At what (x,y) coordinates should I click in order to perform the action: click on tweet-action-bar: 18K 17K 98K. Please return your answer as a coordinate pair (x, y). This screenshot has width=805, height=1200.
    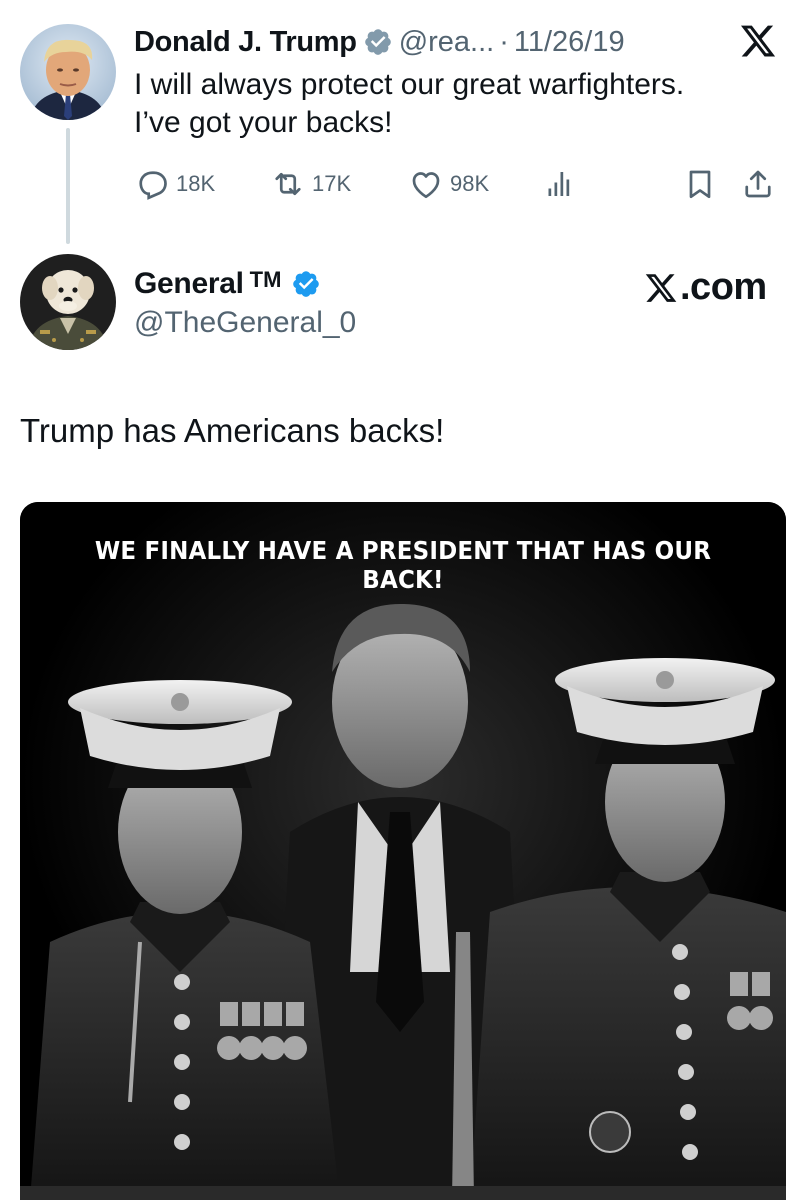
    Looking at the image, I should click on (459, 184).